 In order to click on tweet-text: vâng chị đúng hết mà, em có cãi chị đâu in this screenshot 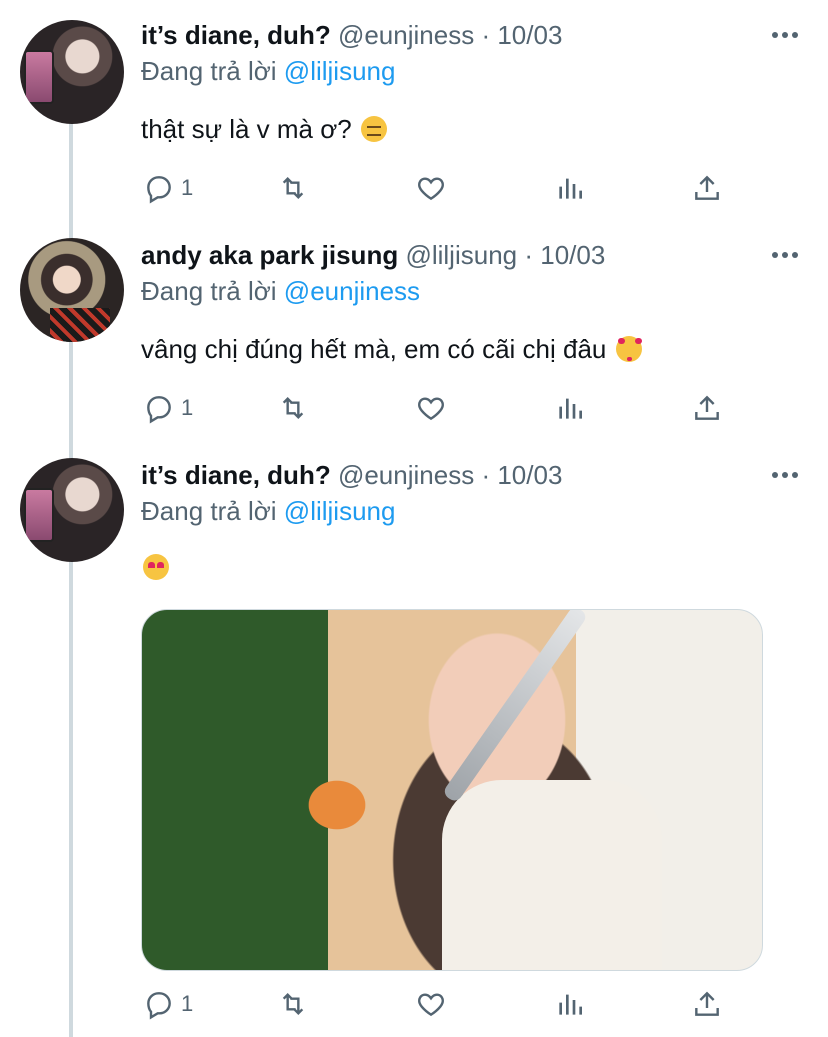, I will do `click(391, 349)`.